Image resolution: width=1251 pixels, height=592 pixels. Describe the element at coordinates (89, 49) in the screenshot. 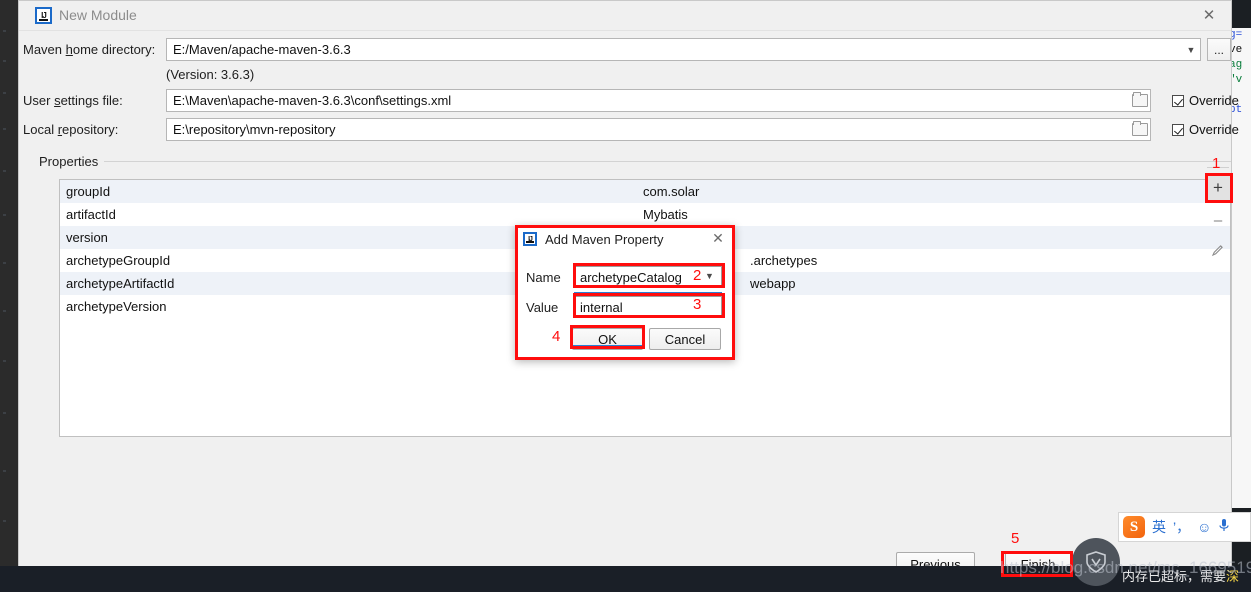

I see `maven-home-label: Maven home directory:` at that location.